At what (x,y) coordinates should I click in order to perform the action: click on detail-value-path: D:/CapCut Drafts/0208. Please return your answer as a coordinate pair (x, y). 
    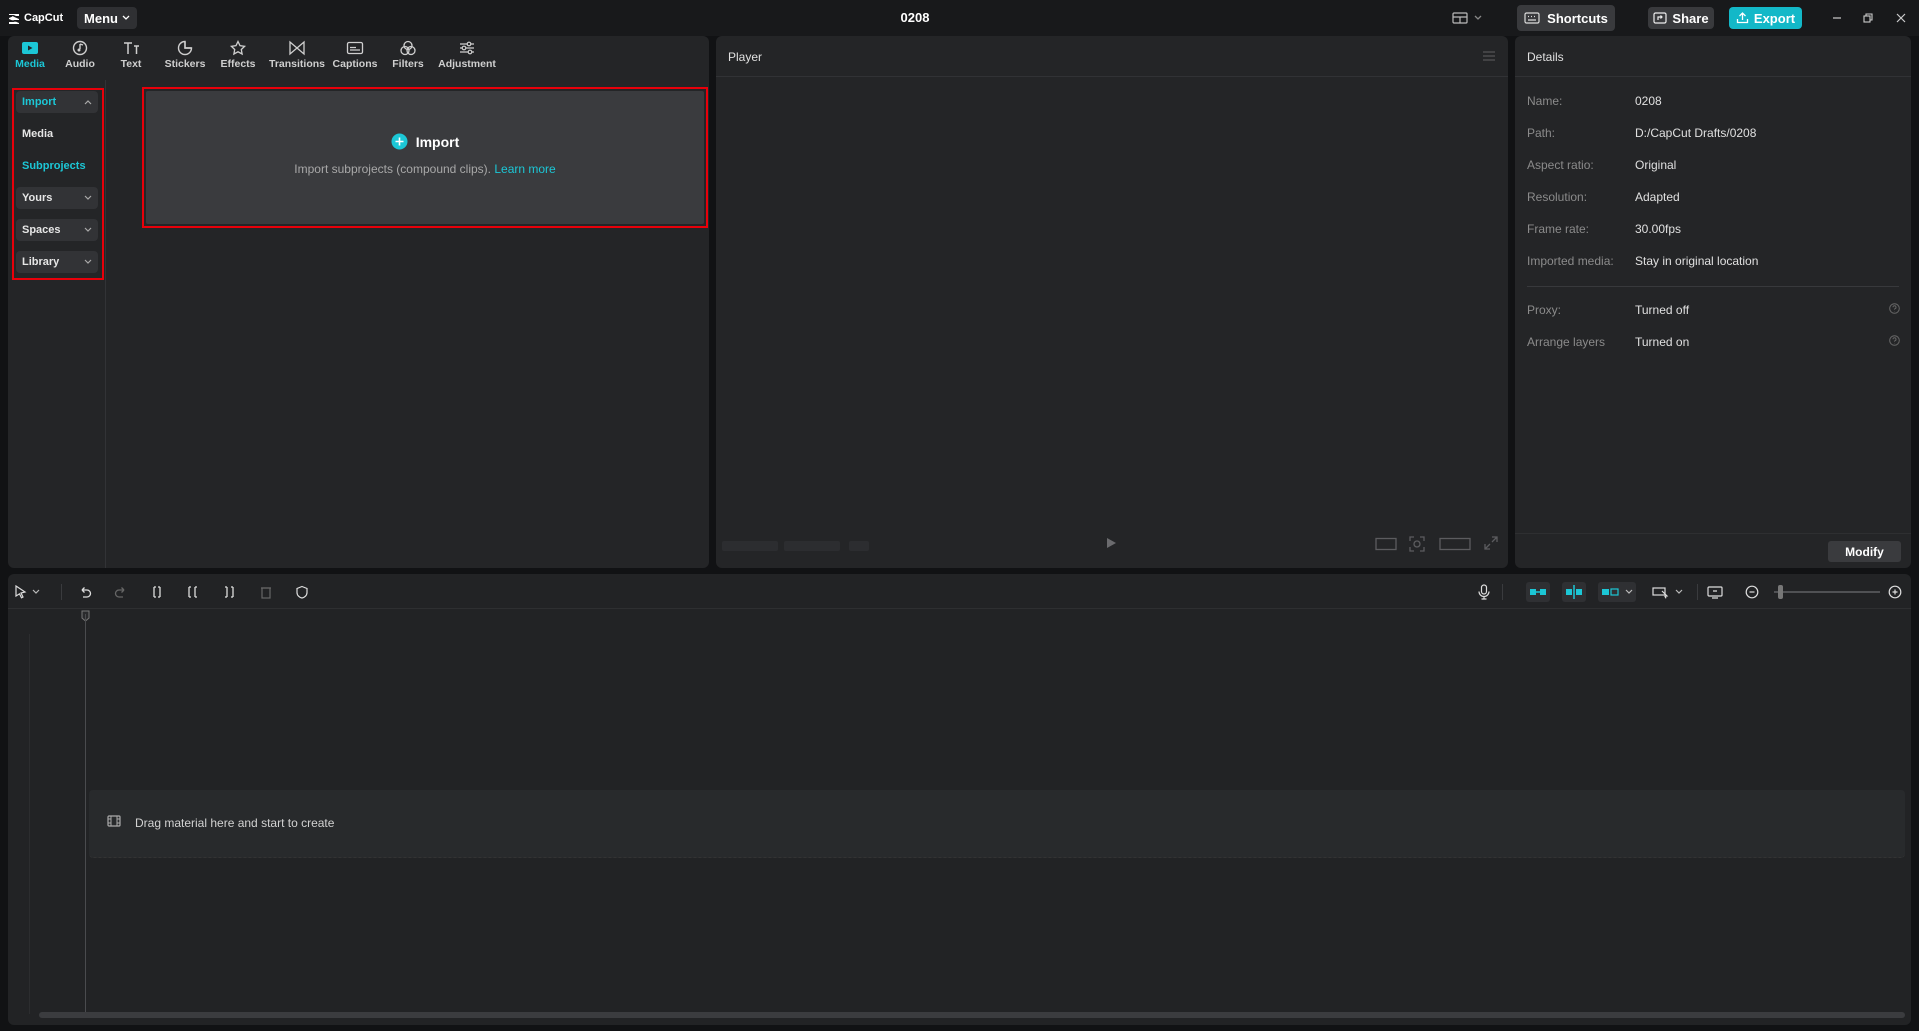
    Looking at the image, I should click on (1696, 133).